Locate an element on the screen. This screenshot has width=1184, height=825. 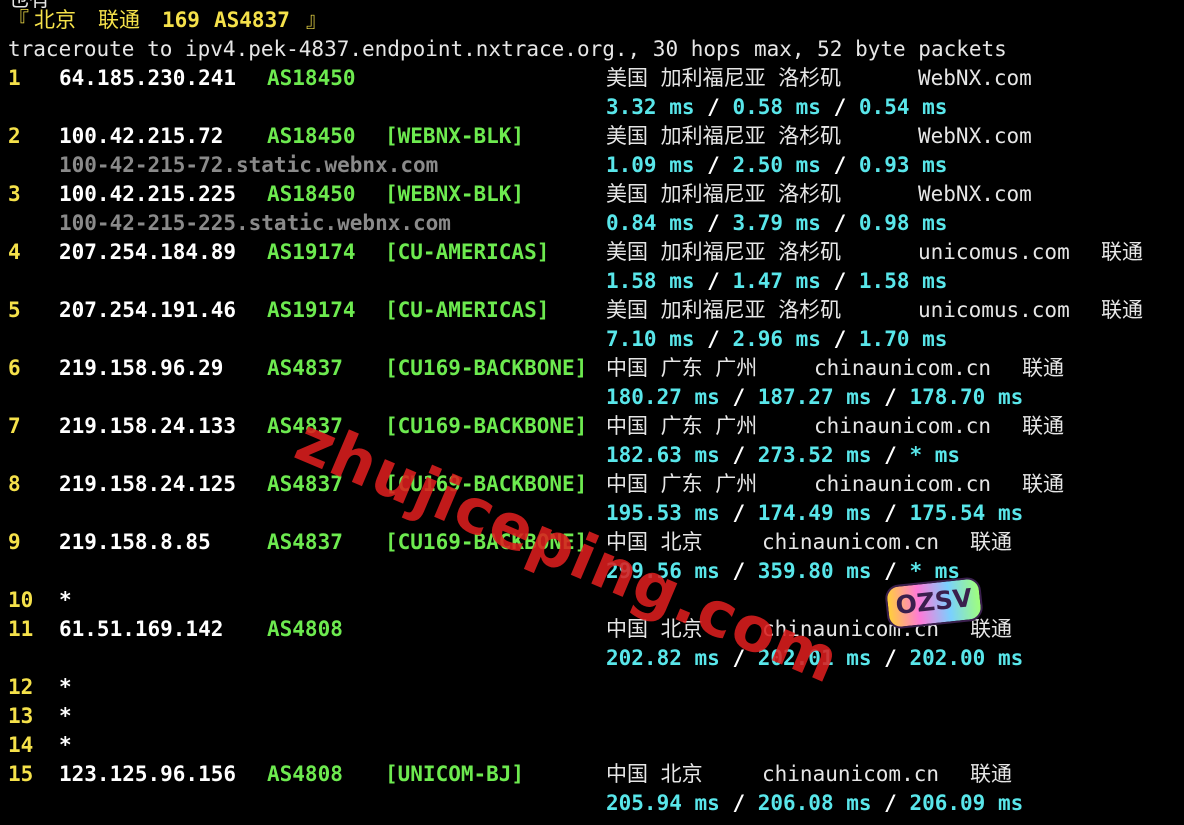
hop-rtt-group: 1.58 ms / 1.47 ms / 1.58 ms is located at coordinates (776, 281).